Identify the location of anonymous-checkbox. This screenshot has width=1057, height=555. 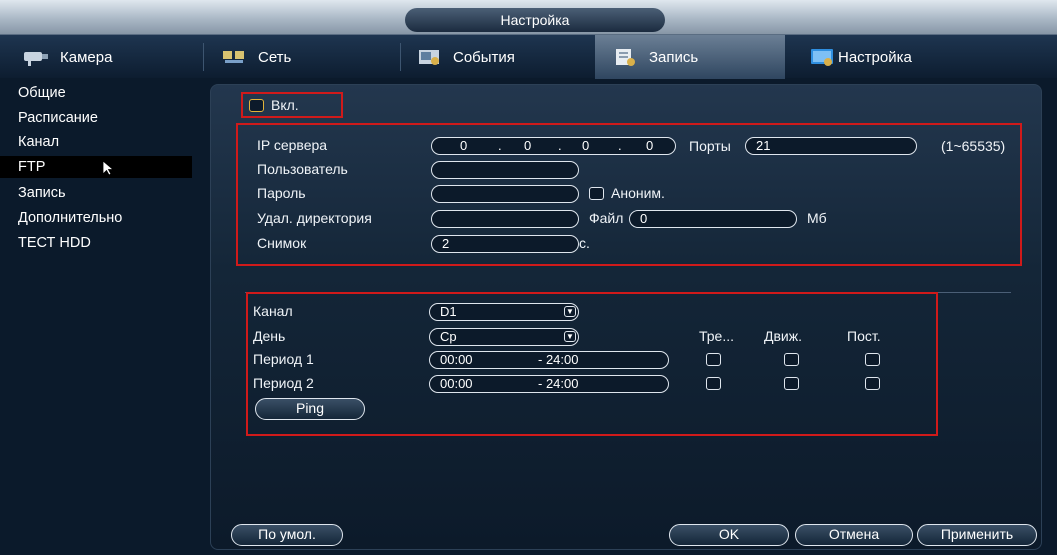
(596, 193).